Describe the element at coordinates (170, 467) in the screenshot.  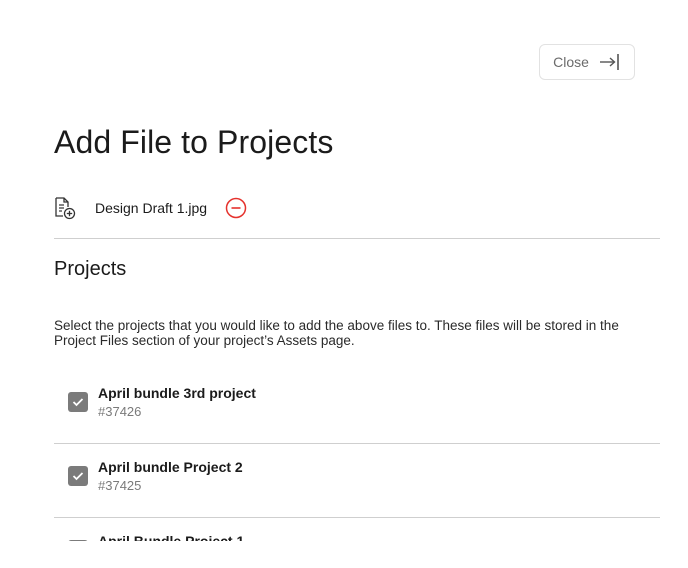
I see `project-name: April bundle Project 2` at that location.